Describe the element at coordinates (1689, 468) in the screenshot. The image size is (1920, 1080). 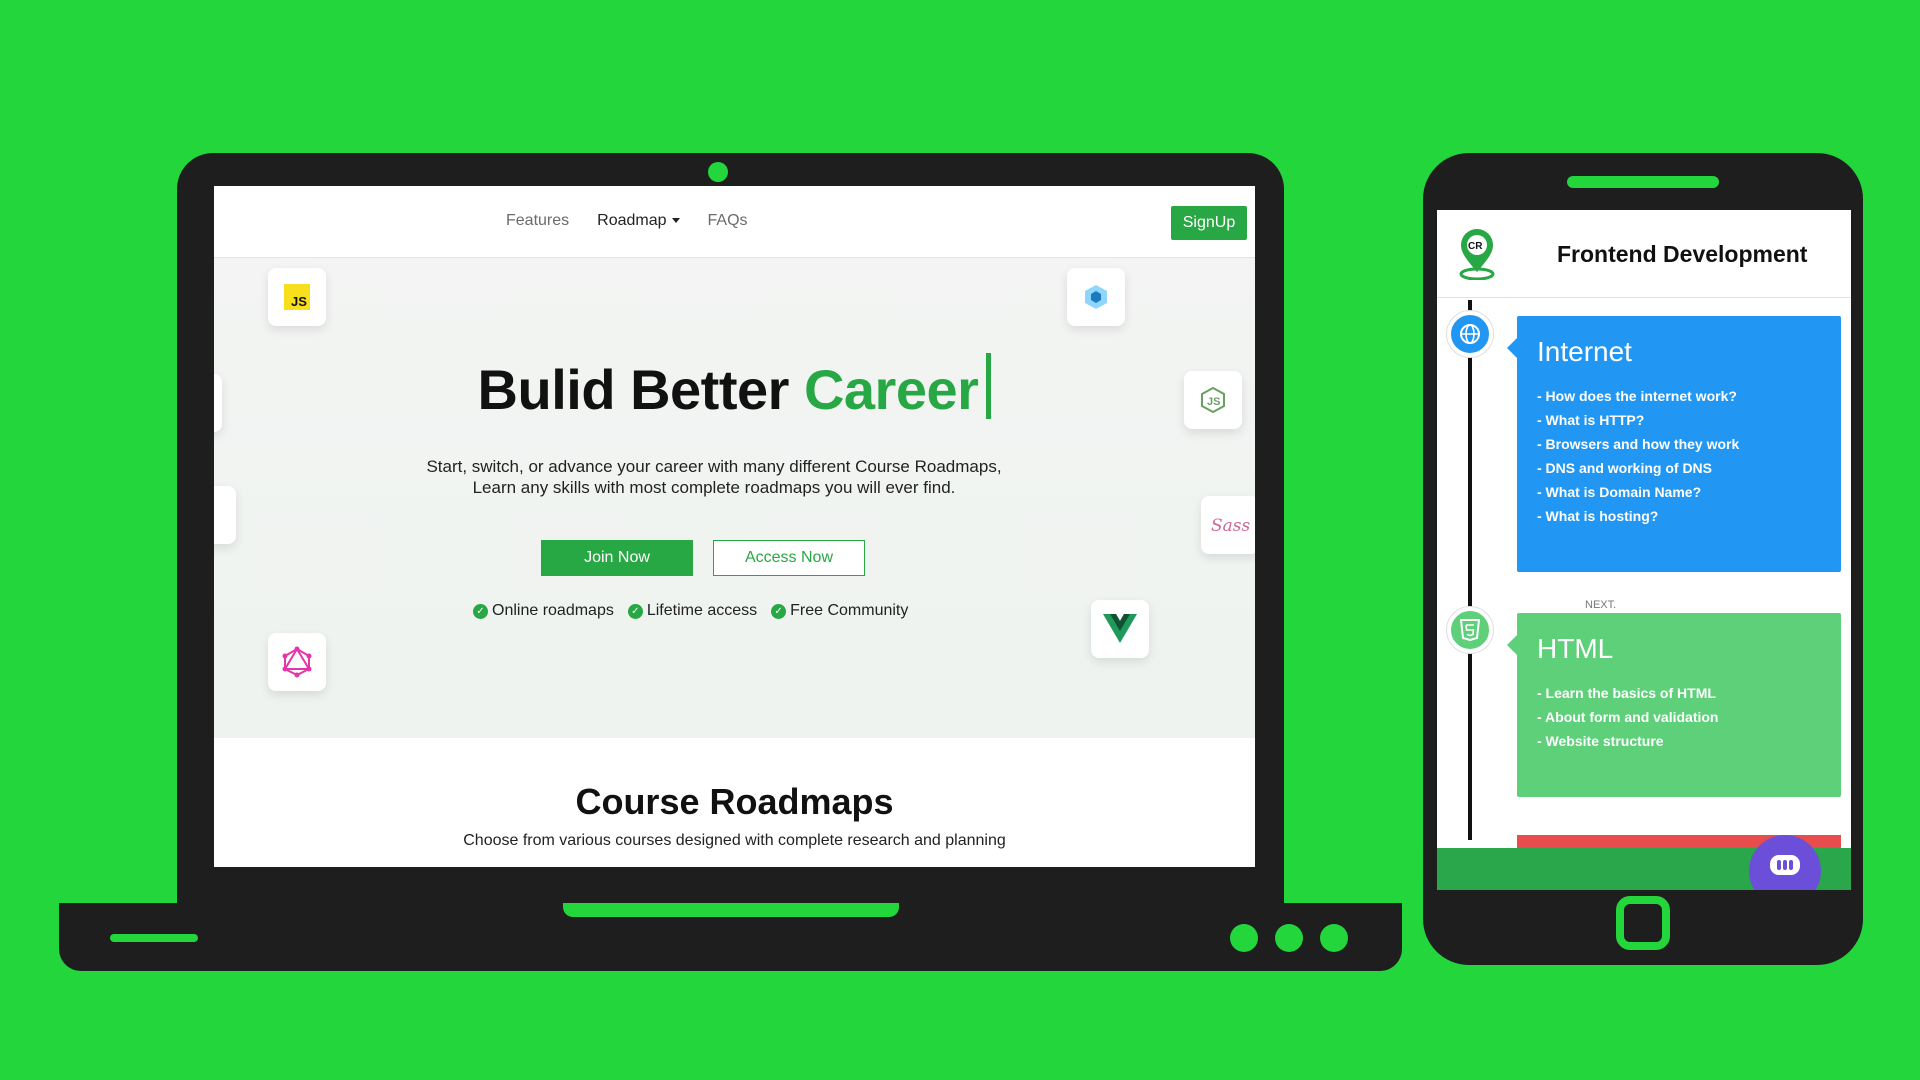
I see `card-topic: - DNS and working of DNS` at that location.